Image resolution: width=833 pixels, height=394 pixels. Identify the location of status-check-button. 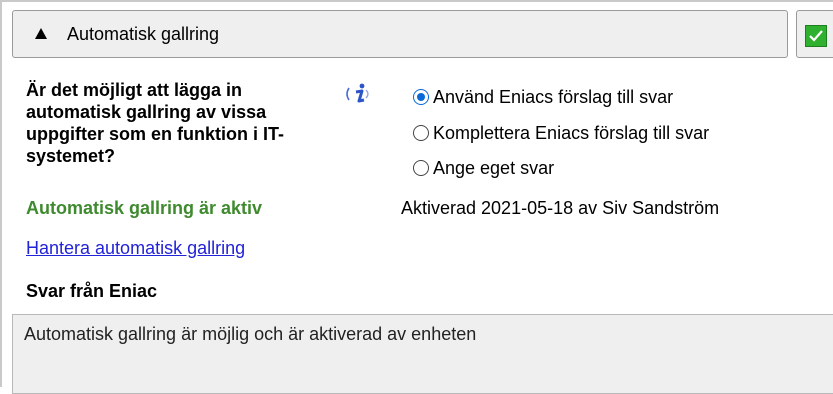
(814, 34).